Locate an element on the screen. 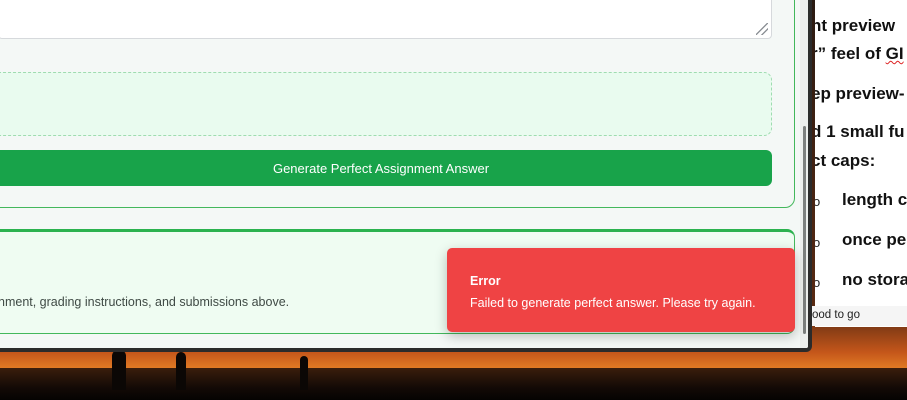 This screenshot has height=400, width=907. bullet-text: no stora is located at coordinates (874, 279).